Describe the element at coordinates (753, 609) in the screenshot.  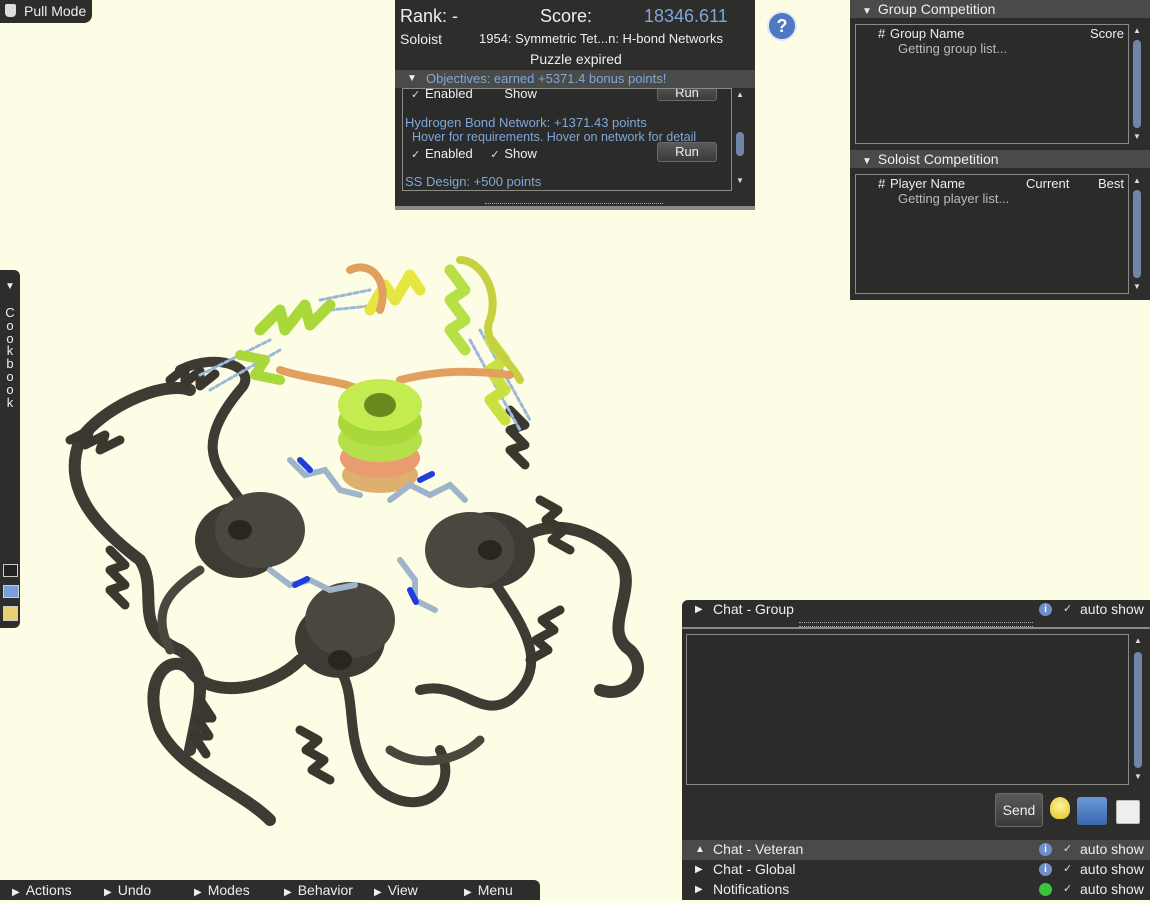
I see `chat-group-title: Chat - Group` at that location.